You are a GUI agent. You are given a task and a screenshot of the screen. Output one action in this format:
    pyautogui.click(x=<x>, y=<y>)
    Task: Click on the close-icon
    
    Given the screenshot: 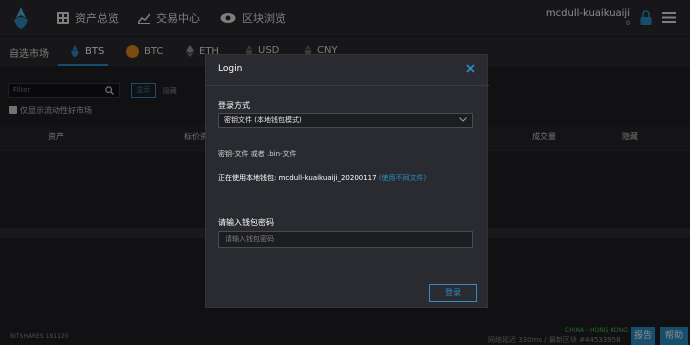 What is the action you would take?
    pyautogui.click(x=470, y=68)
    